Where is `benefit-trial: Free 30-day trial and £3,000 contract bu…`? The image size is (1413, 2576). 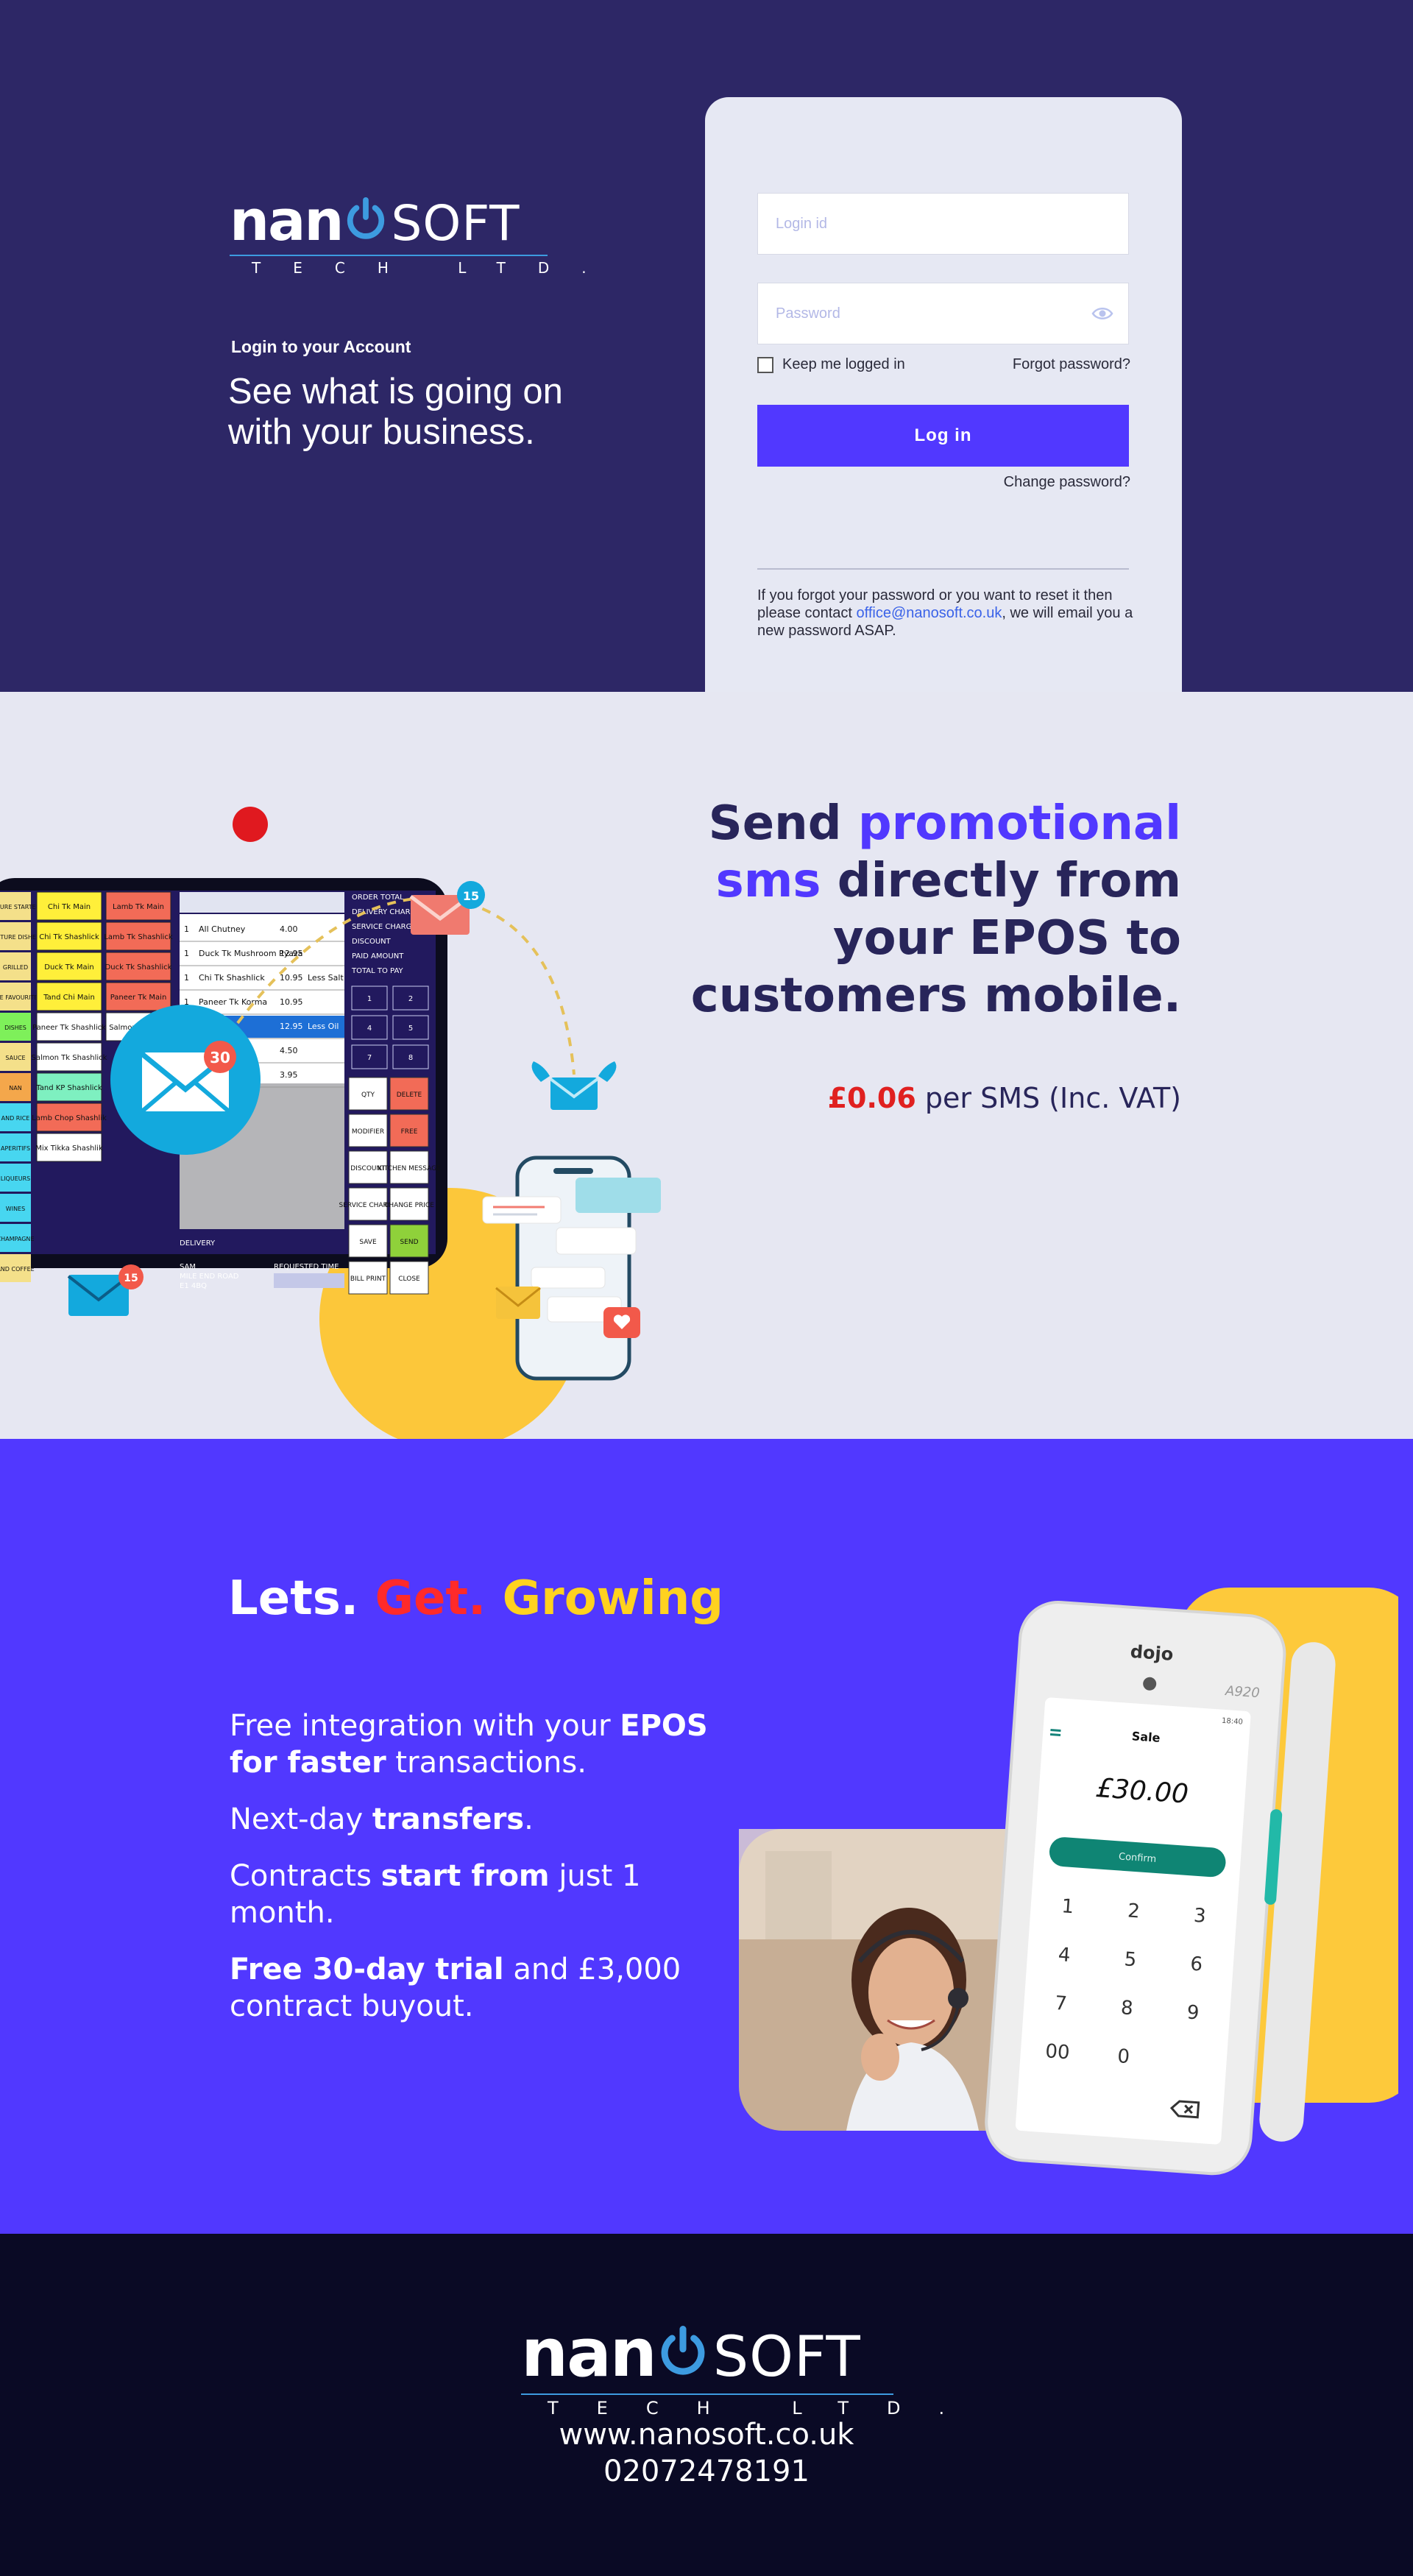 benefit-trial: Free 30-day trial and £3,000 contract bu… is located at coordinates (487, 1988).